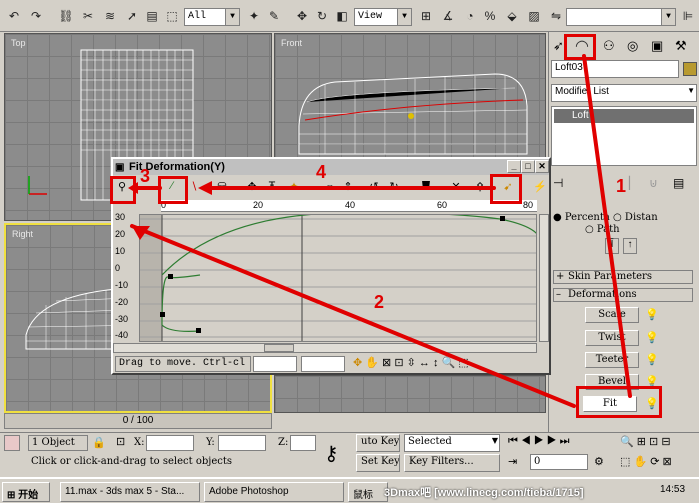 This screenshot has height=503, width=699. What do you see at coordinates (480, 186) in the screenshot?
I see `delete-curve-icon: ⚴` at bounding box center [480, 186].